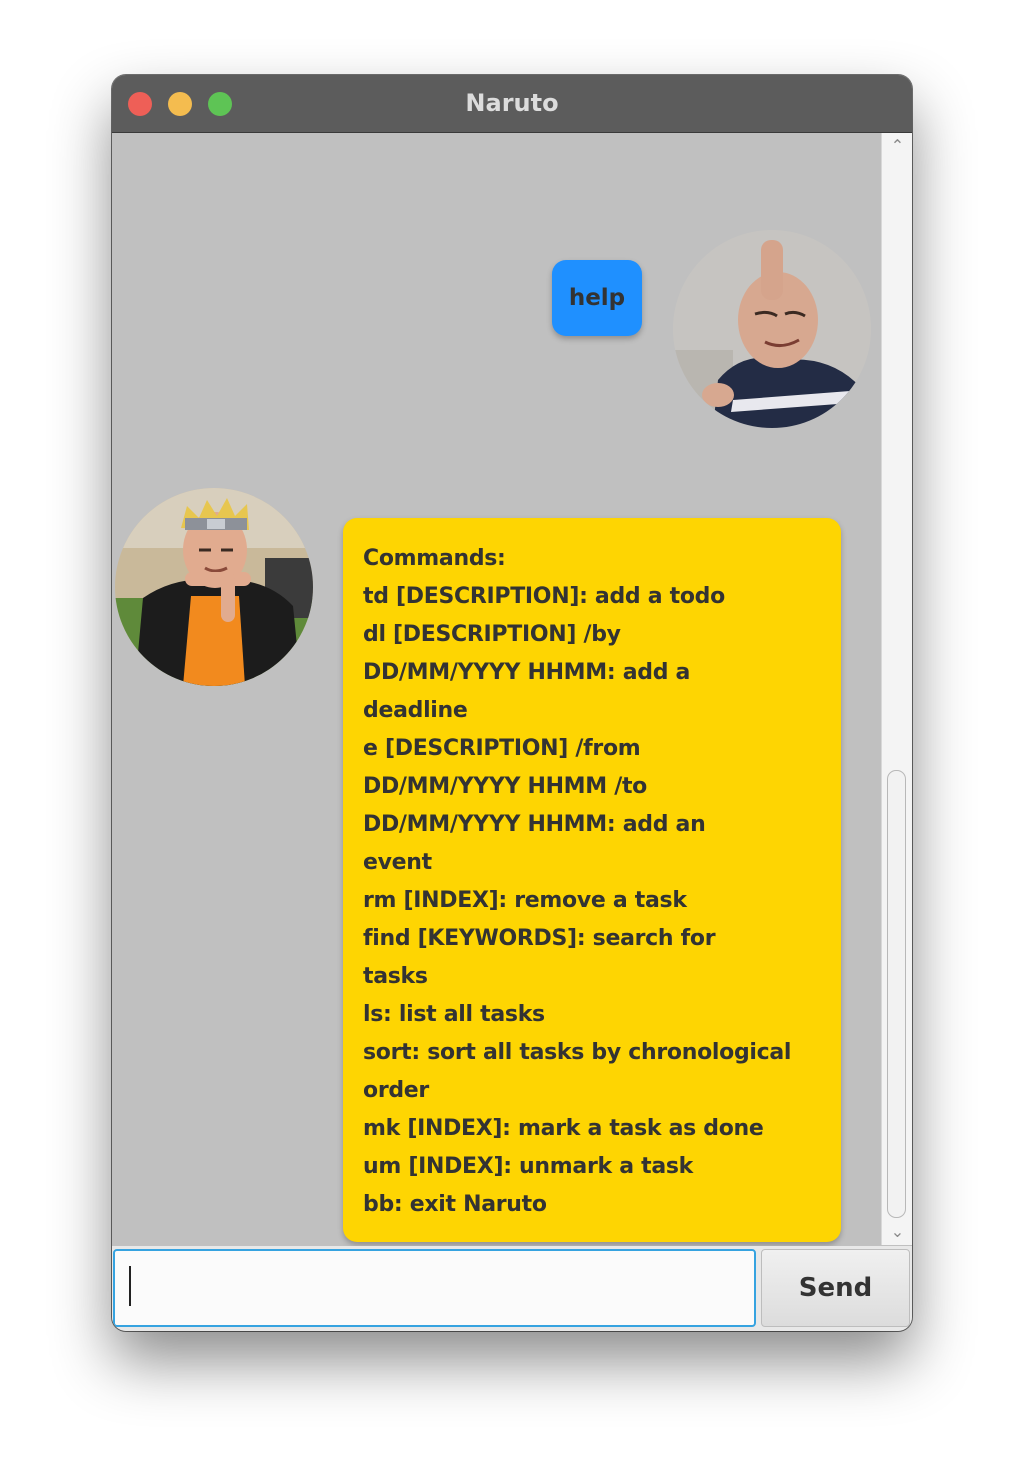 This screenshot has width=1024, height=1480. Describe the element at coordinates (492, 634) in the screenshot. I see `bot-message-line: dl [DESCRIPTION] /by` at that location.